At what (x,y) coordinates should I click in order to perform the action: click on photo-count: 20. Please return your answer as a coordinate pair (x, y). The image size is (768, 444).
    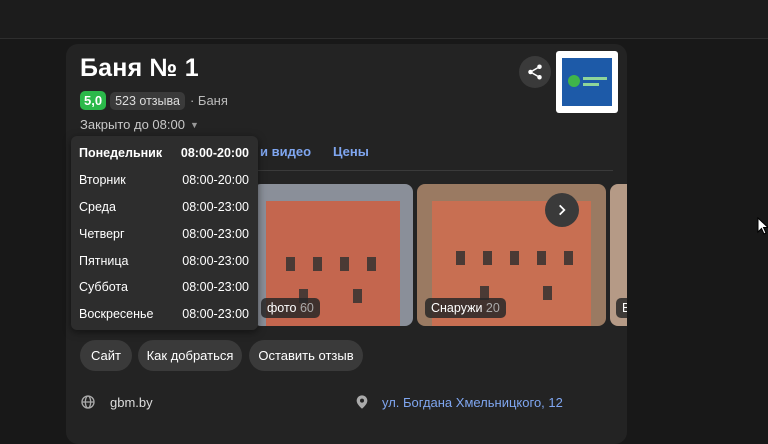
    Looking at the image, I should click on (492, 308).